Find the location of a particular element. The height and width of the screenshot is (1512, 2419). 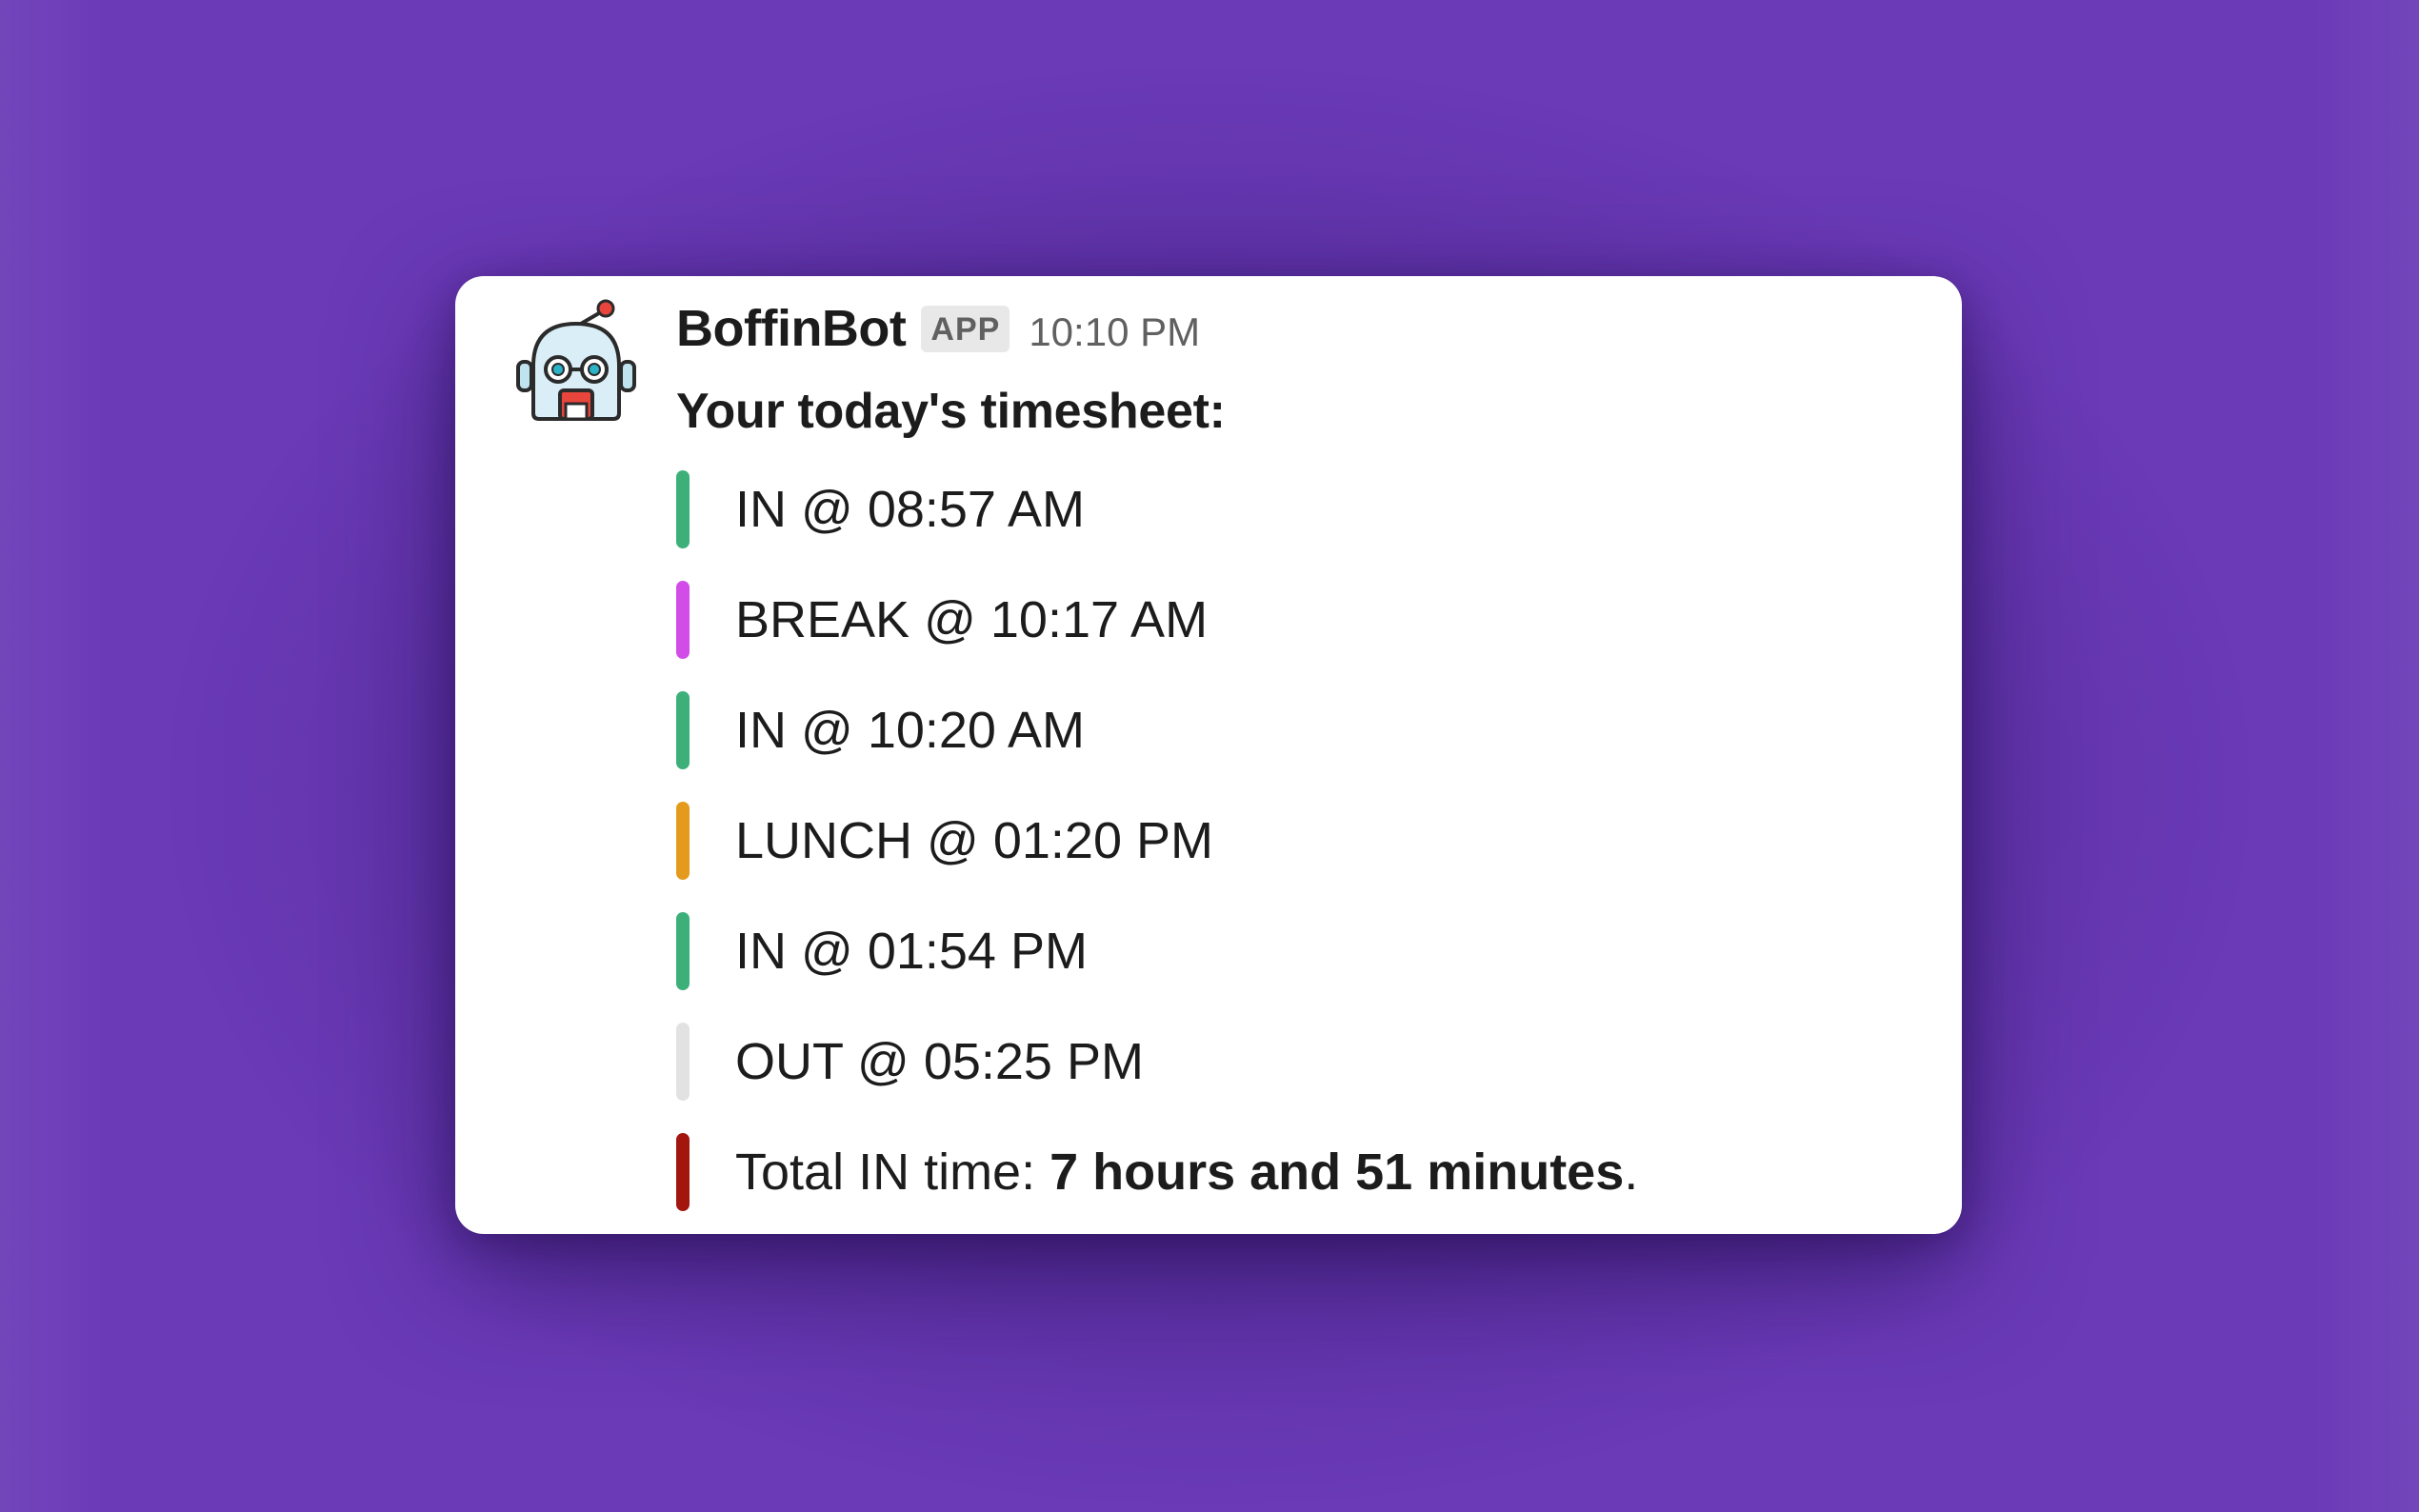

robot-icon is located at coordinates (576, 360).